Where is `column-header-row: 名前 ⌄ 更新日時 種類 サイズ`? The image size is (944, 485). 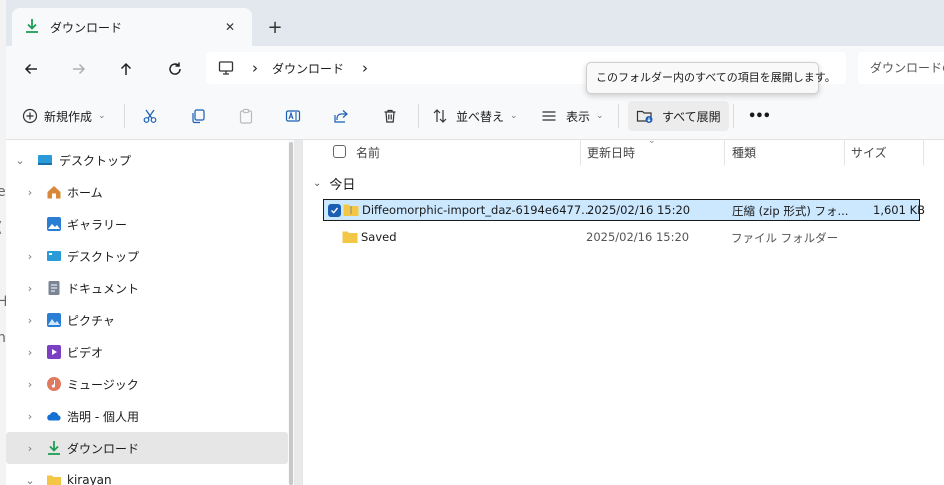
column-header-row: 名前 ⌄ 更新日時 種類 サイズ is located at coordinates (623, 151).